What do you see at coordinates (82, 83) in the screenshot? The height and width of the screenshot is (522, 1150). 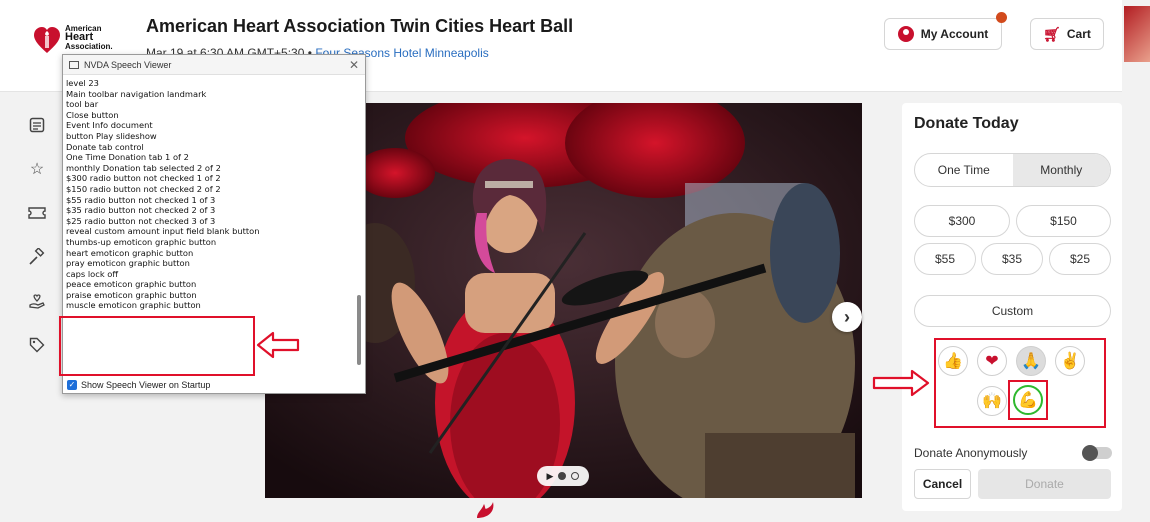 I see `speech-log-line: level 23` at bounding box center [82, 83].